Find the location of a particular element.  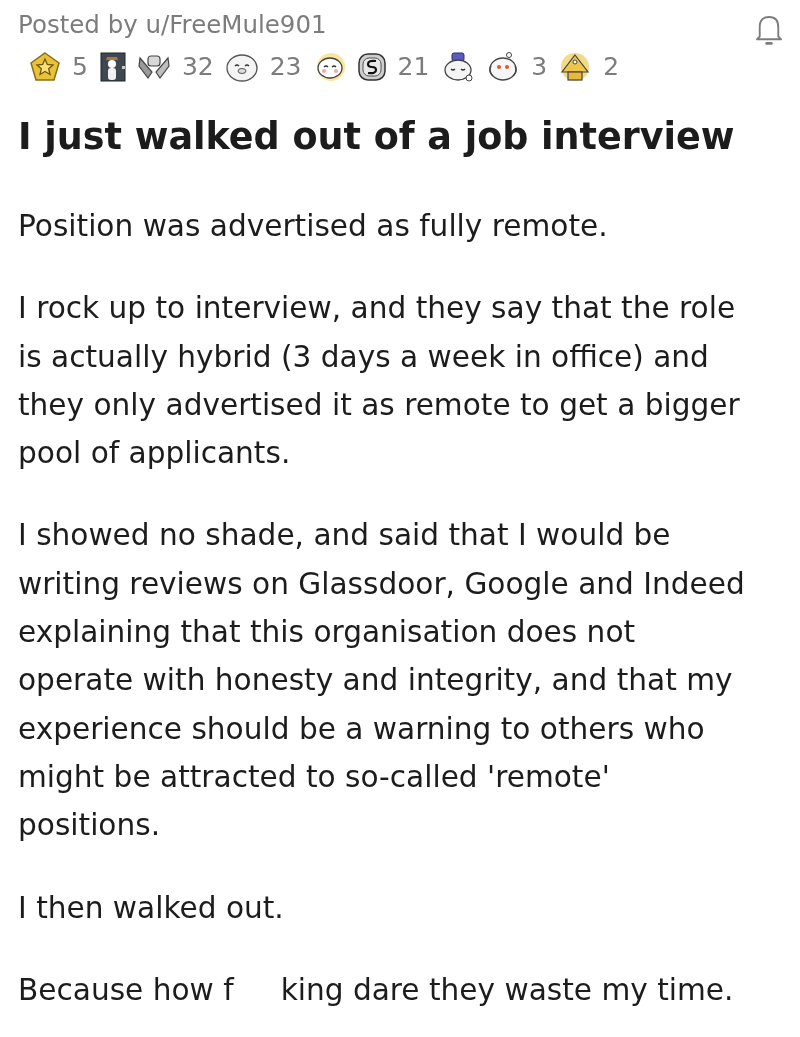

notification-bell-icon is located at coordinates (769, 30).